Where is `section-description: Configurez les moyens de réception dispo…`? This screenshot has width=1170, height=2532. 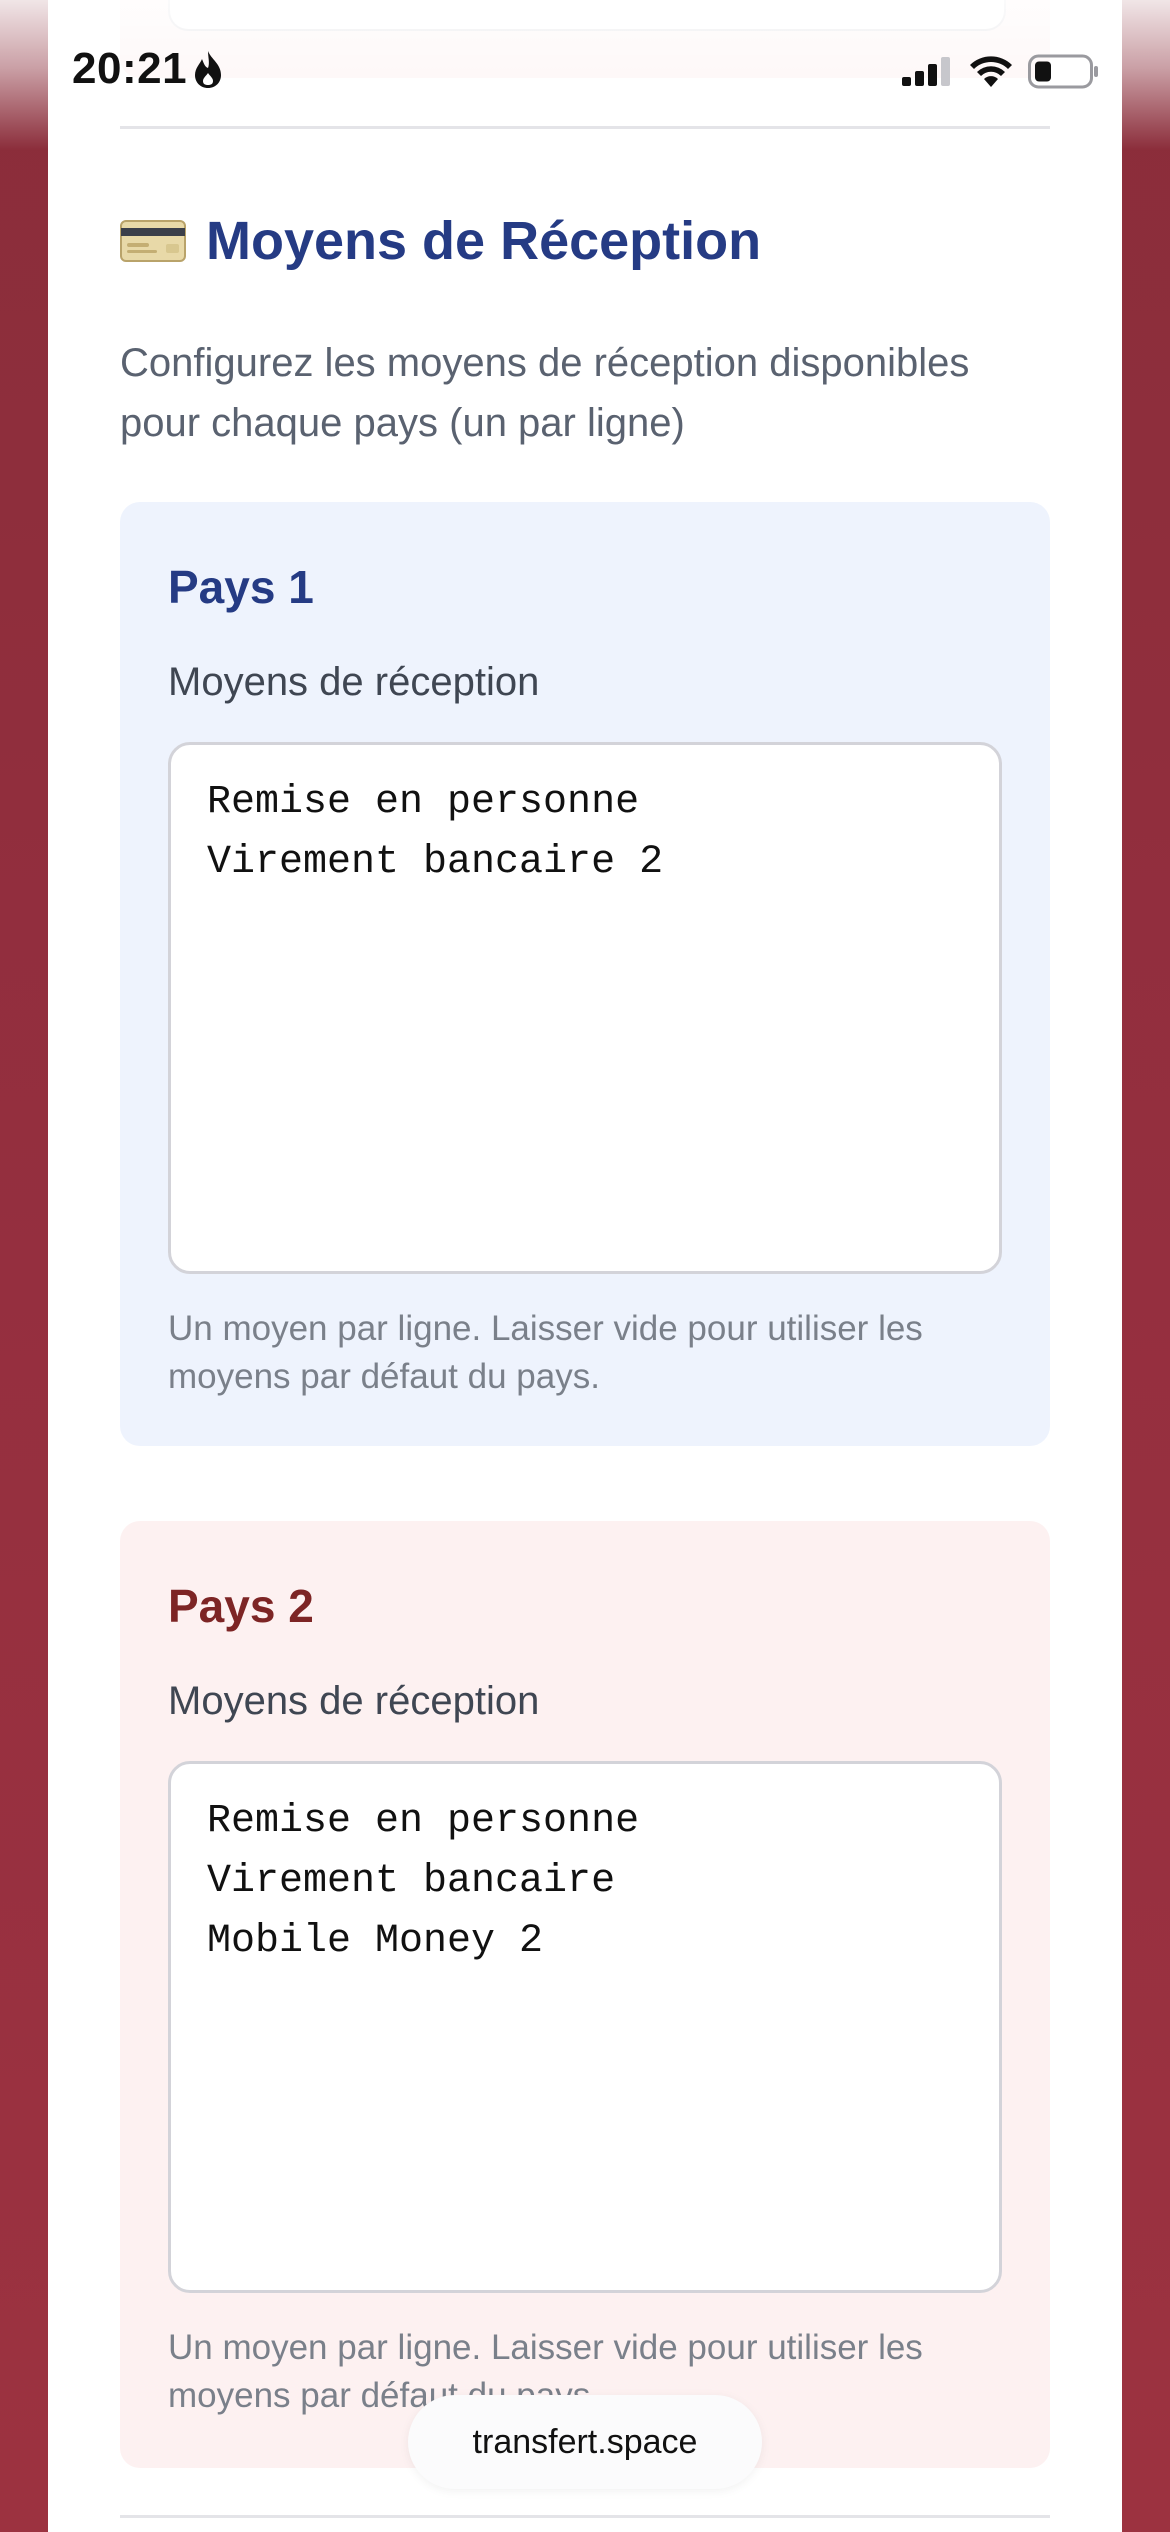 section-description: Configurez les moyens de réception dispo… is located at coordinates (545, 393).